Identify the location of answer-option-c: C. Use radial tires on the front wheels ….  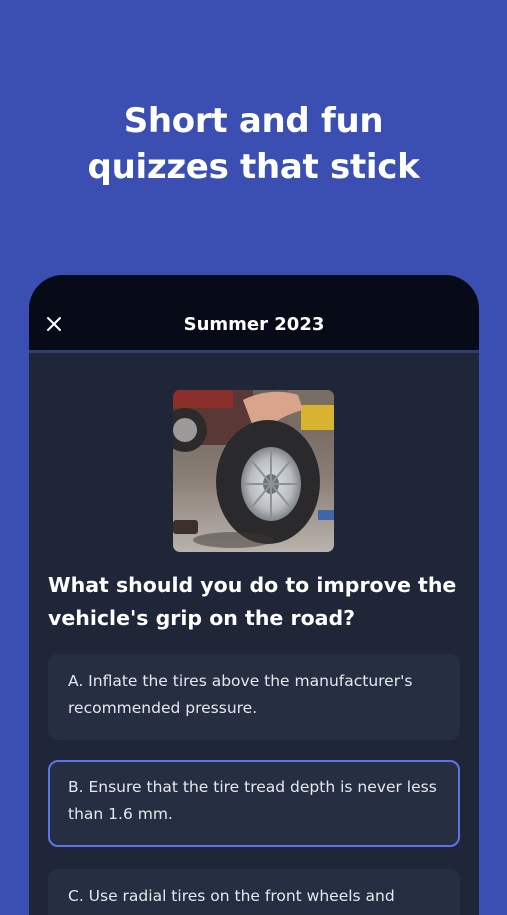
(254, 892).